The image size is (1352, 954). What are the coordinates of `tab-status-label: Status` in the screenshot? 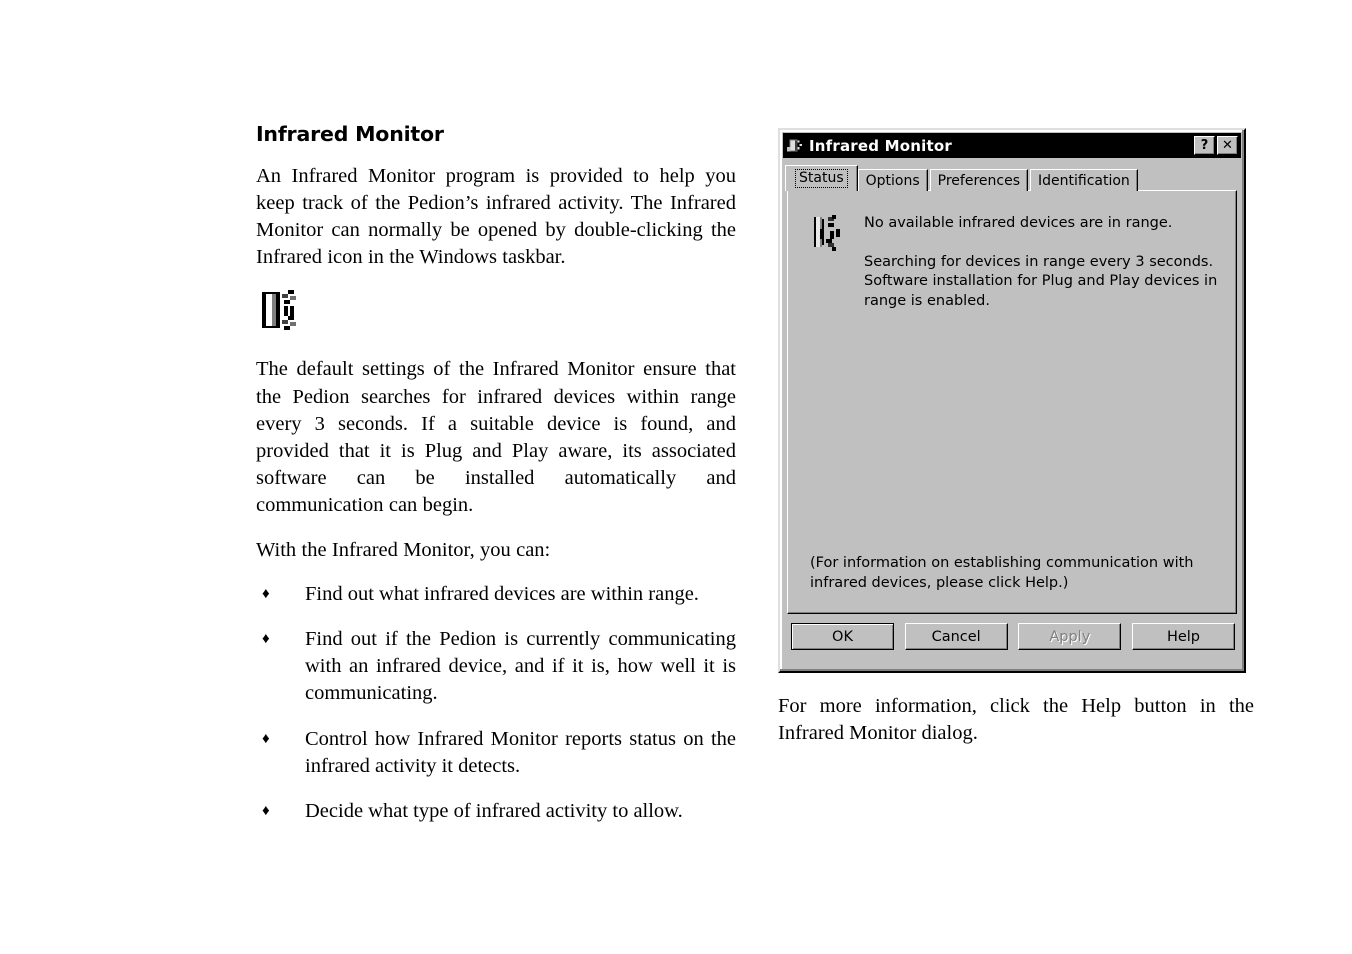 It's located at (821, 178).